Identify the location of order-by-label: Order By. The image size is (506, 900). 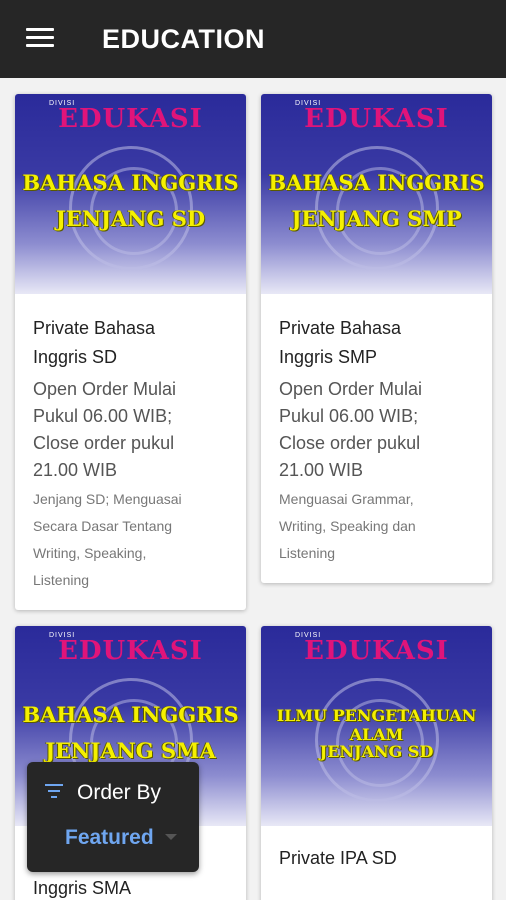
(119, 792).